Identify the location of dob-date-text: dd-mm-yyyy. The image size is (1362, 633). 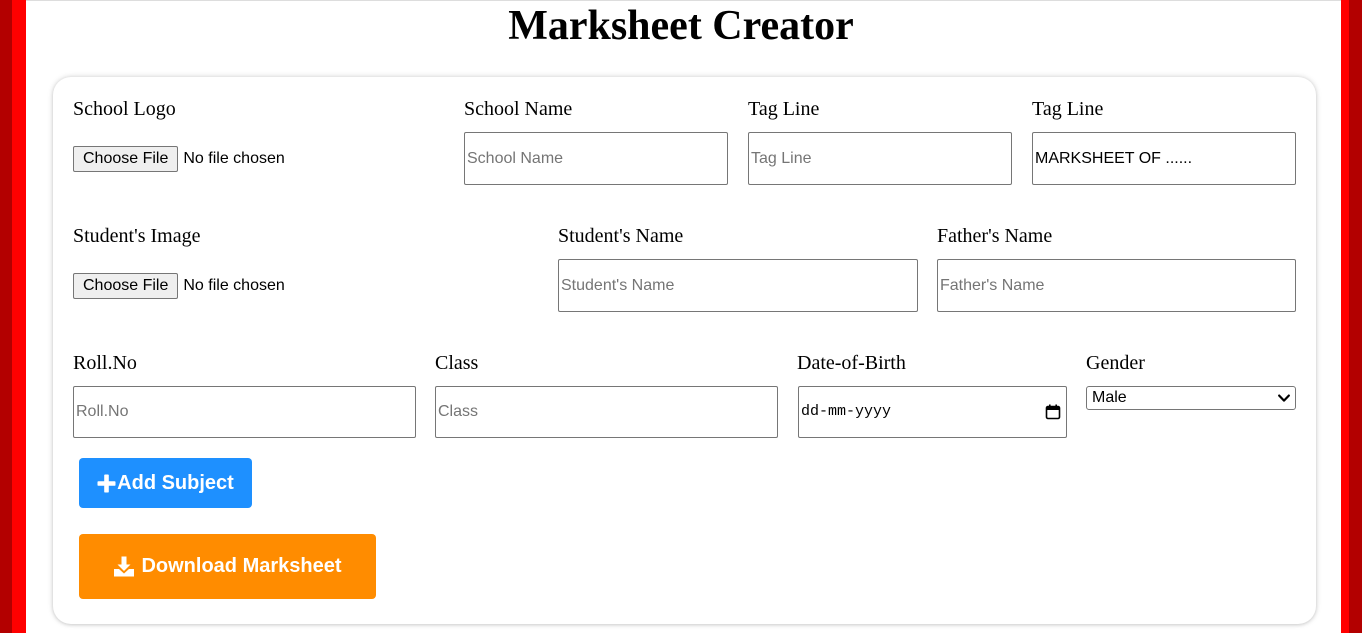
(846, 411).